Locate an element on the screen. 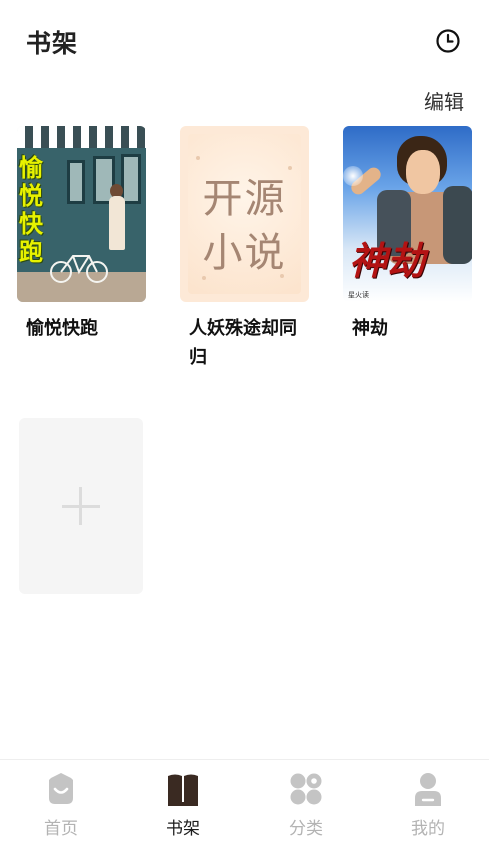  tab-profile: 我的 is located at coordinates (428, 801).